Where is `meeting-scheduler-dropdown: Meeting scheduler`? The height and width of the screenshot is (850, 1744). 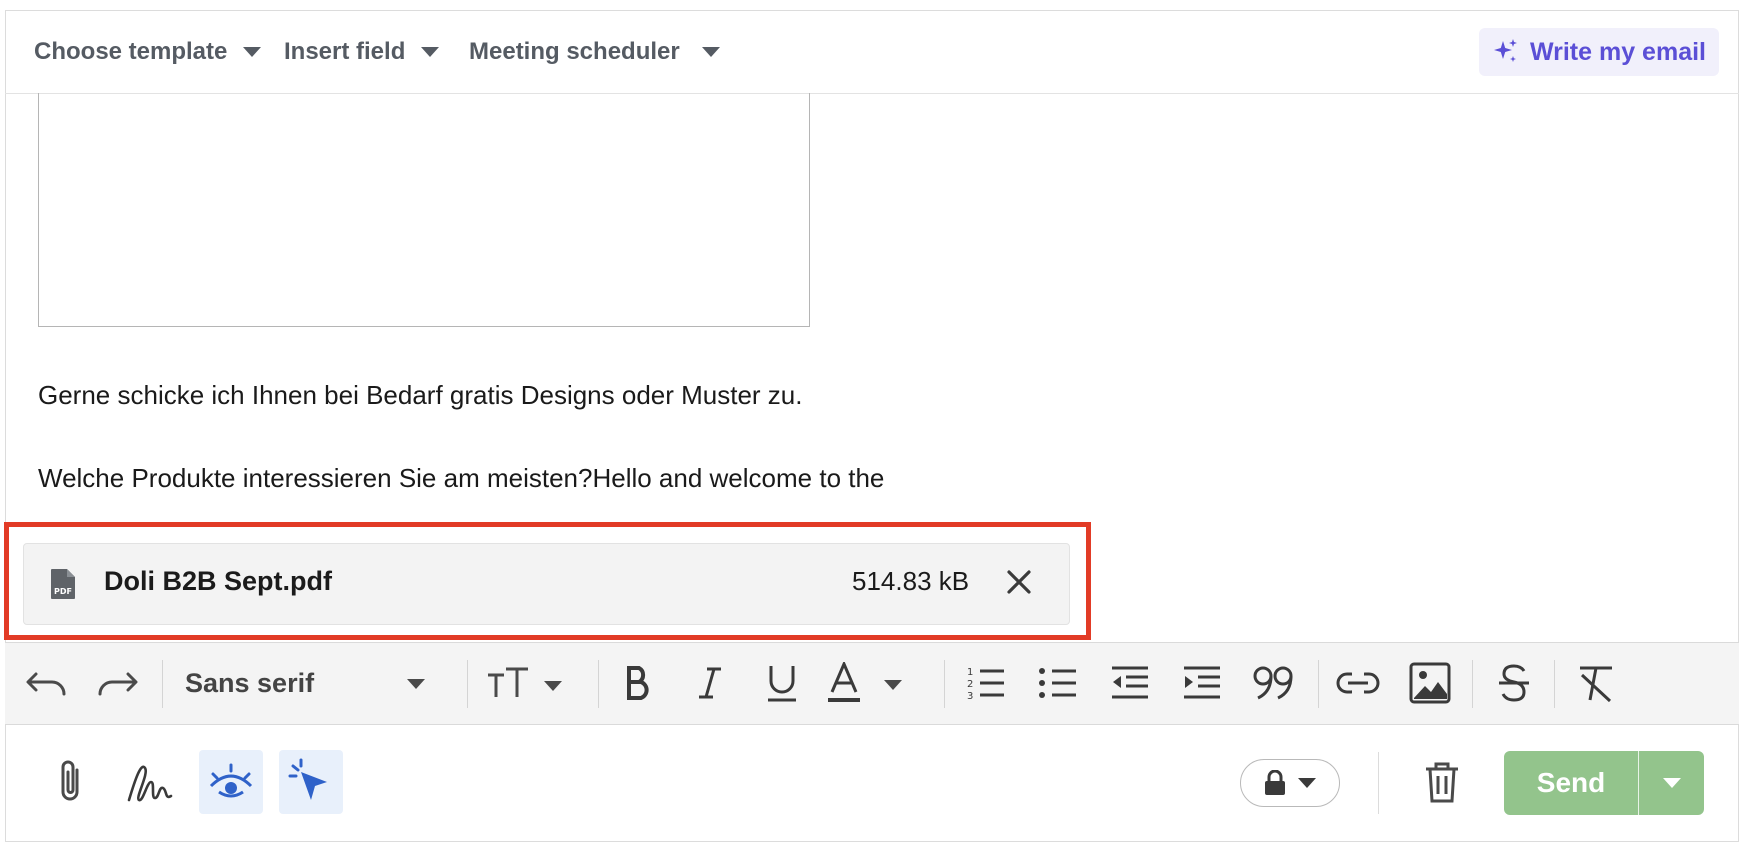
meeting-scheduler-dropdown: Meeting scheduler is located at coordinates (594, 52).